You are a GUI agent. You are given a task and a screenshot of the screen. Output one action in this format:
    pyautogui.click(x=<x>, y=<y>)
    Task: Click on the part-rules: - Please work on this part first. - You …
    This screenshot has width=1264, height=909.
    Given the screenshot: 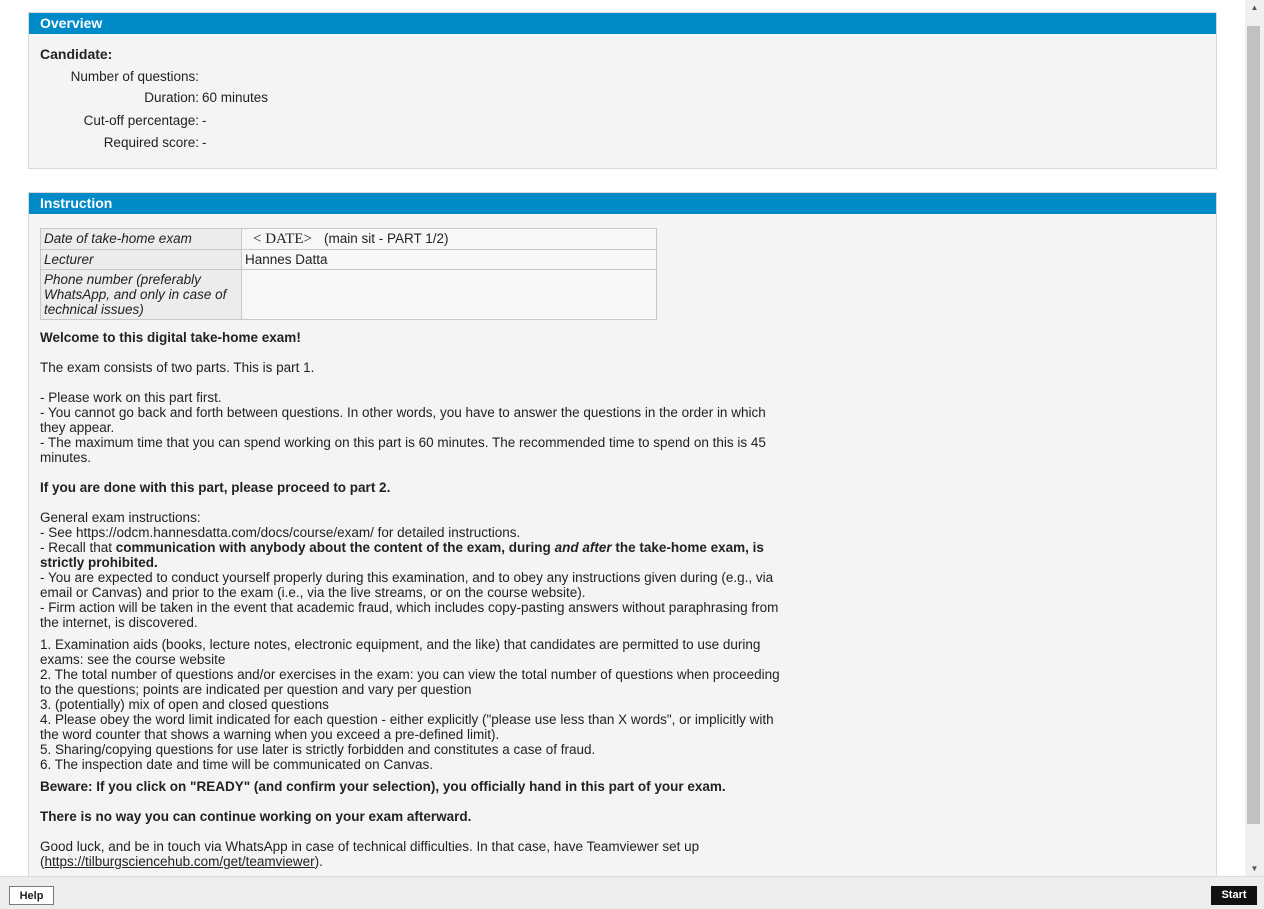 What is the action you would take?
    pyautogui.click(x=410, y=427)
    